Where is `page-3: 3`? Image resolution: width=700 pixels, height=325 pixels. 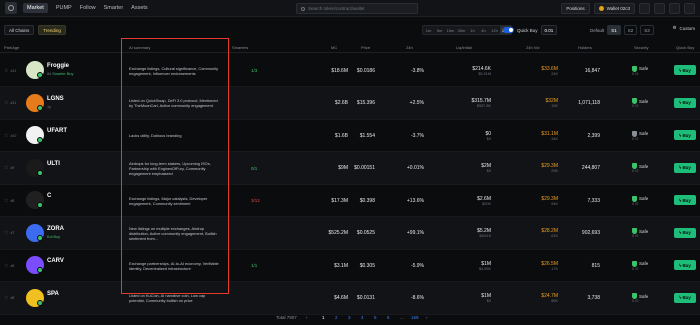 page-3: 3 is located at coordinates (349, 317).